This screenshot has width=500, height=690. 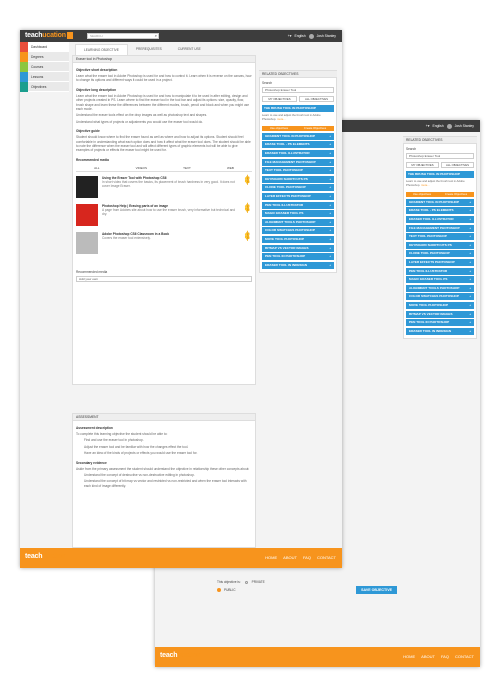 I want to click on save-objective-button: SAVE OBJECTIVE, so click(x=376, y=590).